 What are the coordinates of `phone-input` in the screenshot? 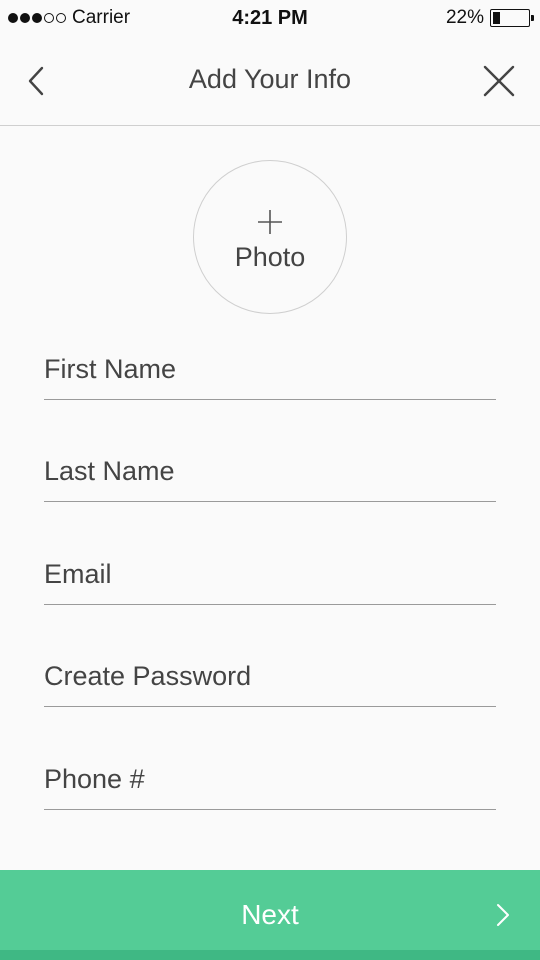 It's located at (270, 779).